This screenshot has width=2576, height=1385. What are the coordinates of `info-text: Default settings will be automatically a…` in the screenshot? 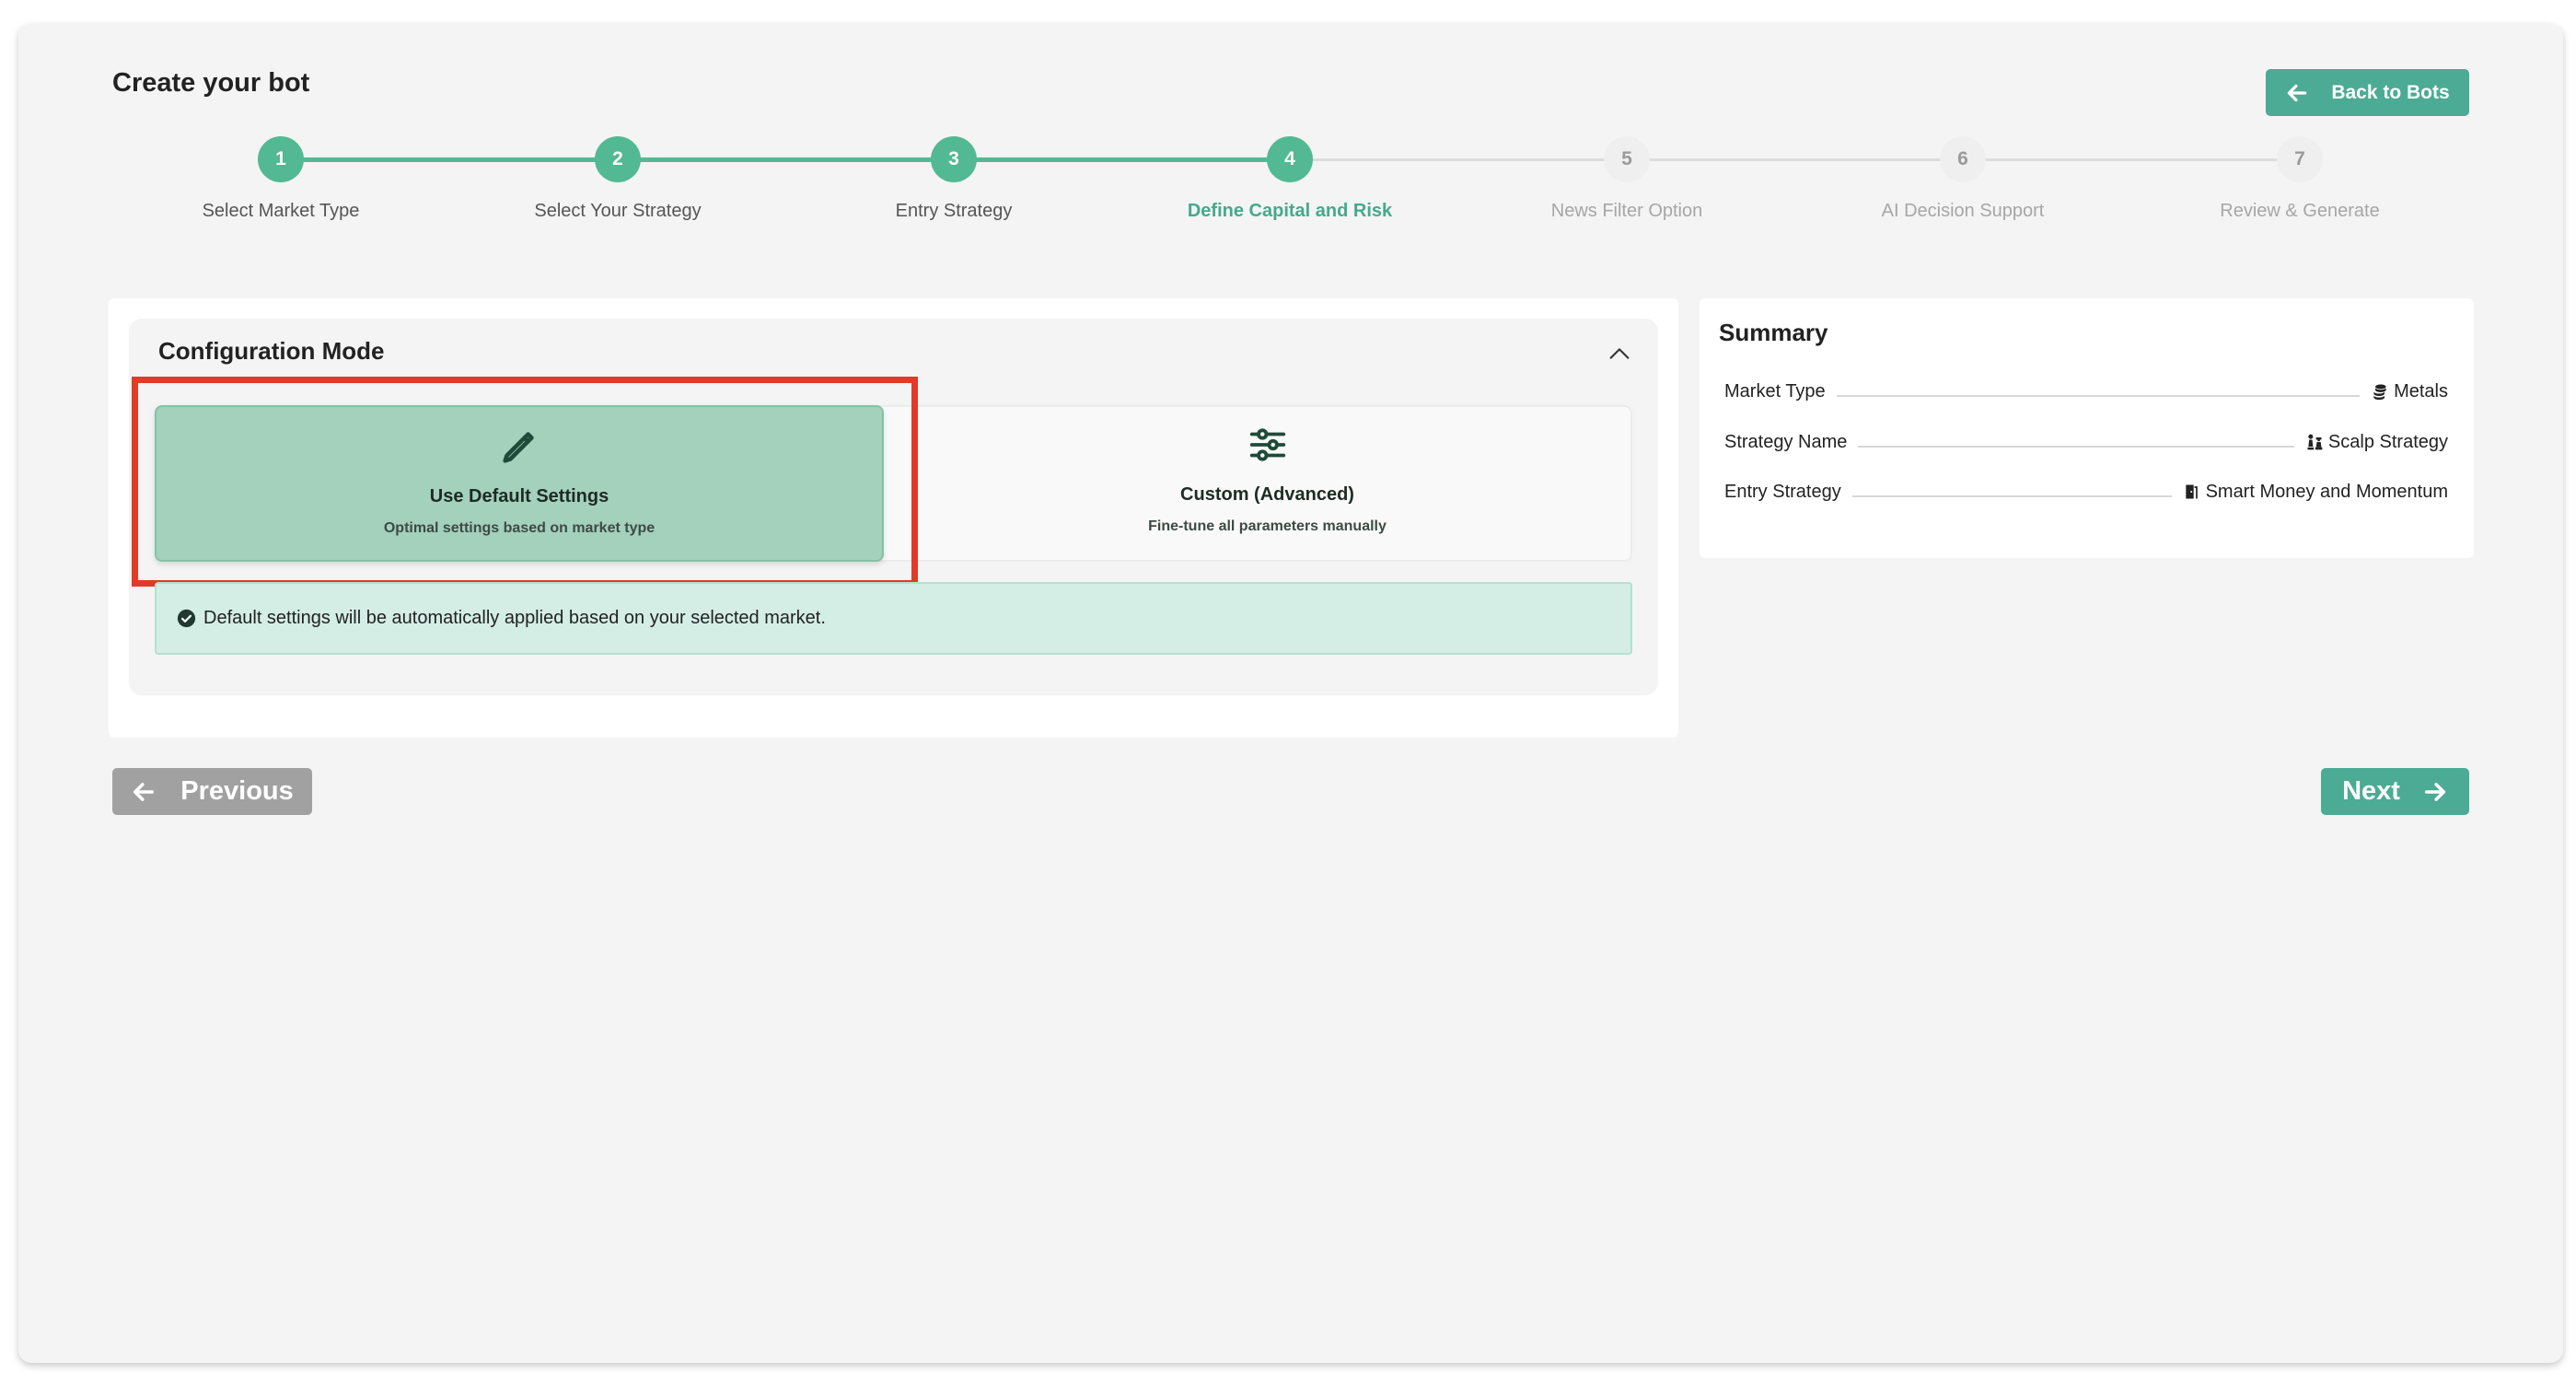 It's located at (514, 618).